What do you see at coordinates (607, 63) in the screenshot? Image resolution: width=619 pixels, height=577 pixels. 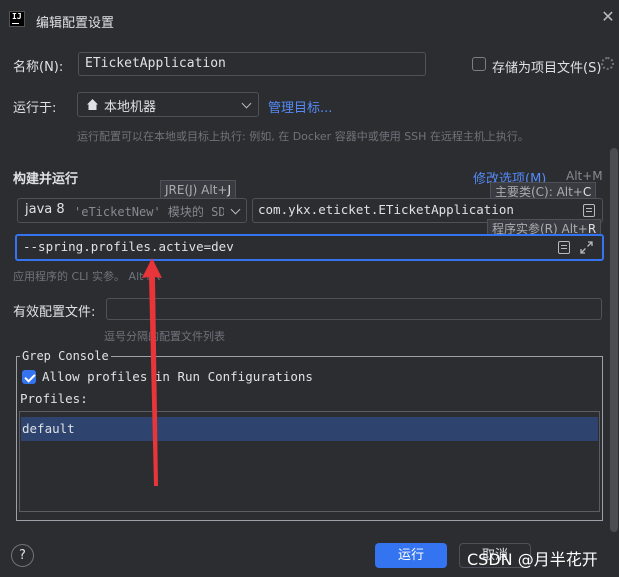 I see `gear-icon` at bounding box center [607, 63].